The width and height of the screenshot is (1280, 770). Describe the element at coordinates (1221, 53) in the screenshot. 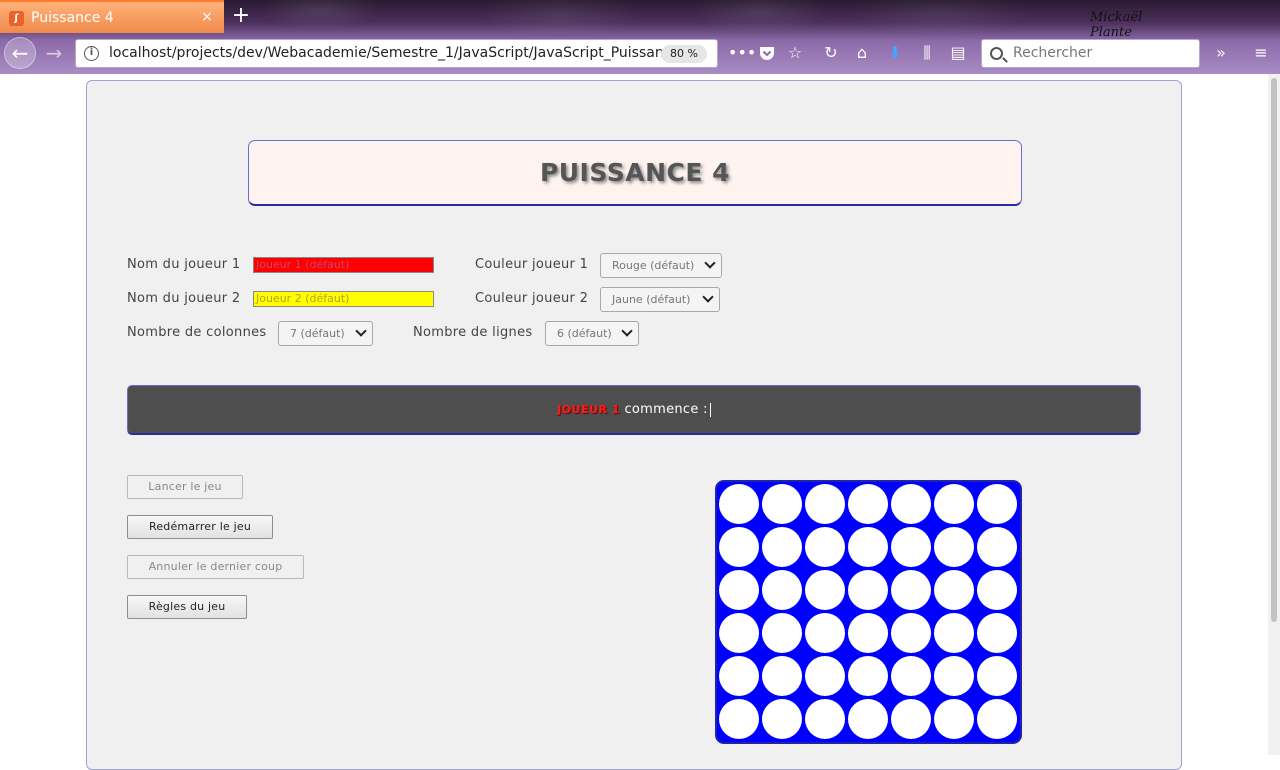

I see `overflow-chevron-icon: »` at that location.